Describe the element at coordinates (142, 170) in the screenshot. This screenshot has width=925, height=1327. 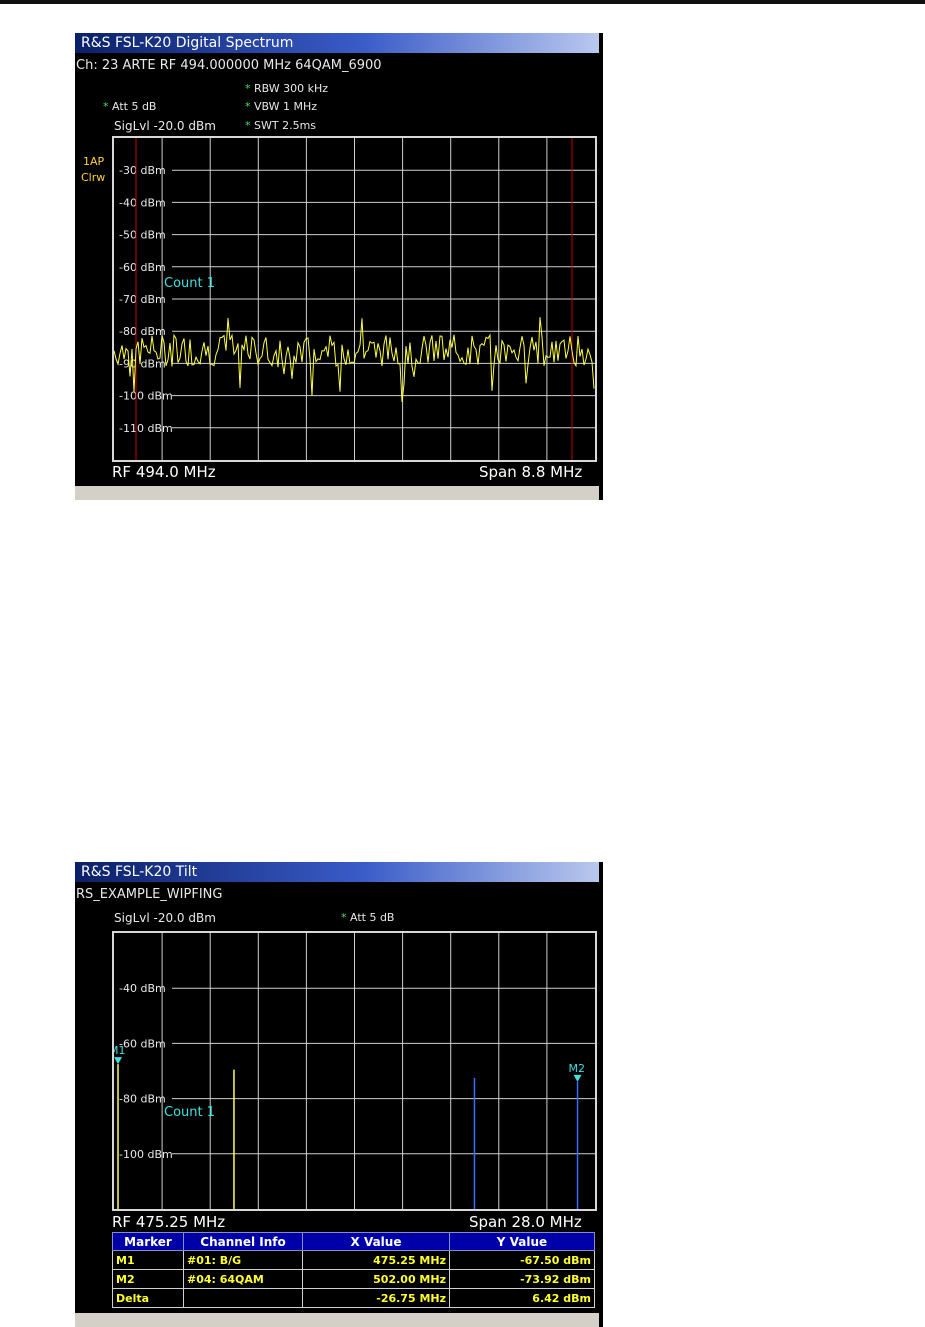
I see `y-tick-label: -30 dBm` at that location.